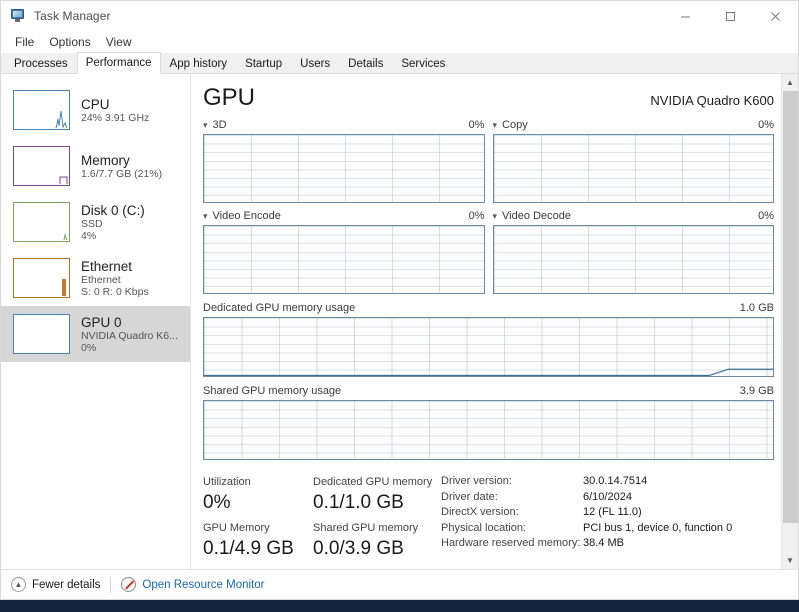  What do you see at coordinates (756, 391) in the screenshot?
I see `shared-memory-max: 3.9 GB` at bounding box center [756, 391].